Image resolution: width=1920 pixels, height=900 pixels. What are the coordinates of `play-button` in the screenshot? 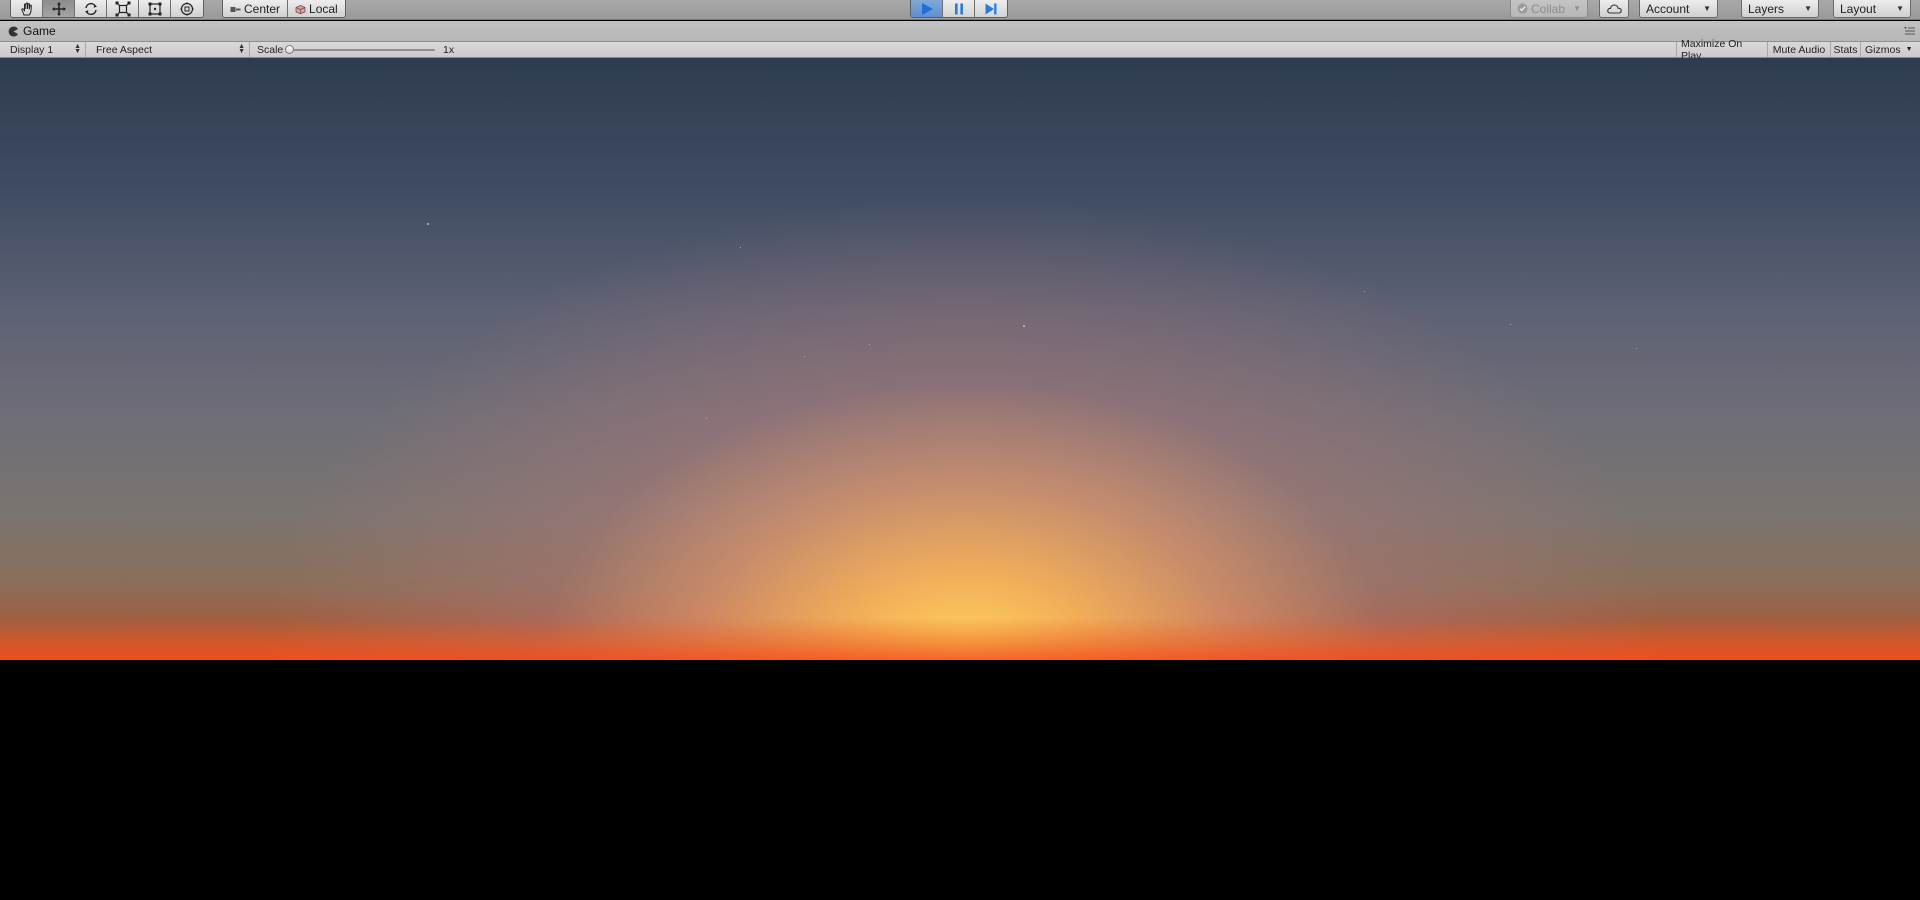 It's located at (927, 8).